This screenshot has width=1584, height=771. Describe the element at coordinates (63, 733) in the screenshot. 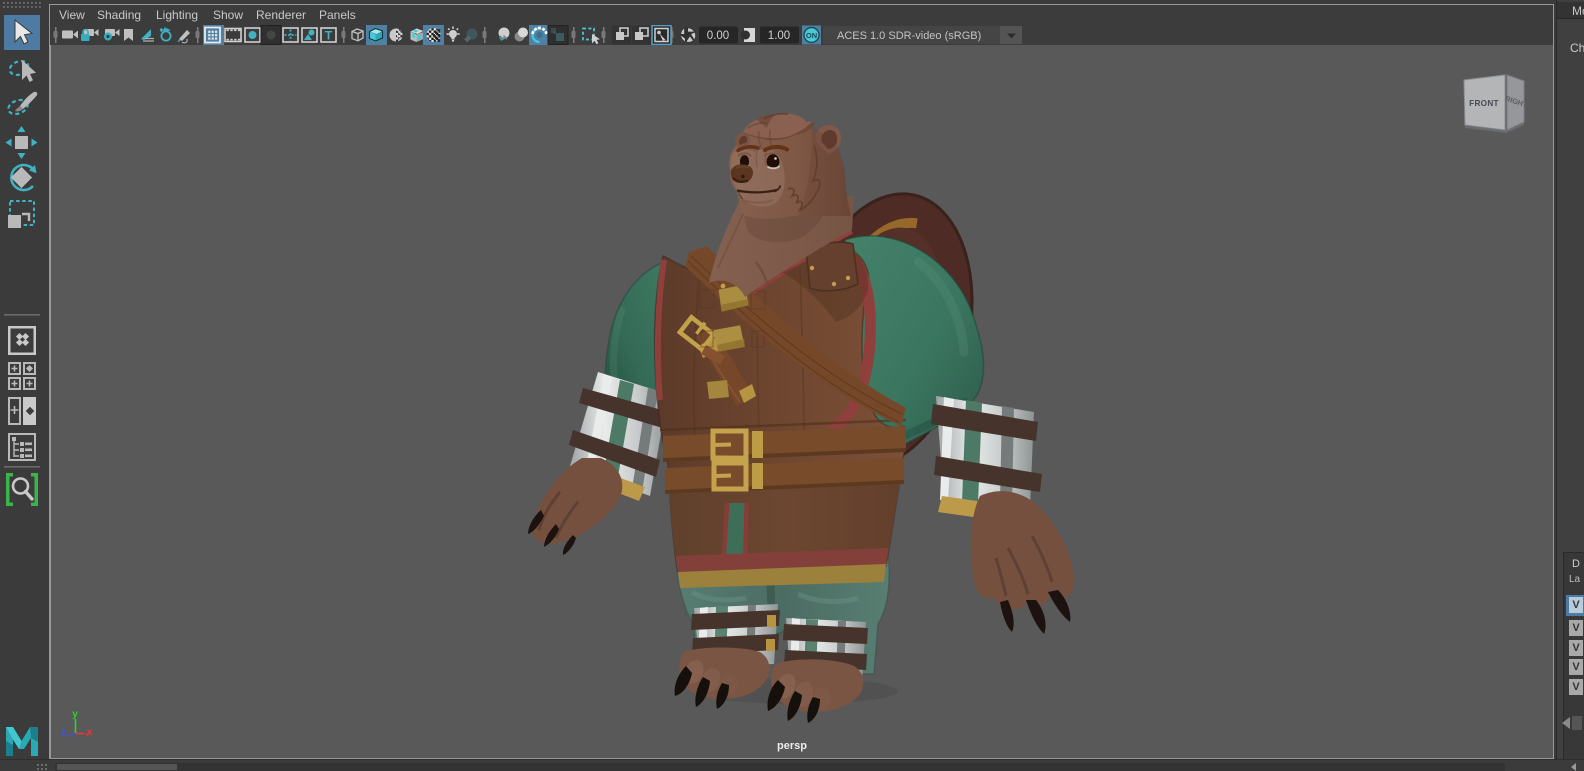

I see `svg-text: z` at that location.